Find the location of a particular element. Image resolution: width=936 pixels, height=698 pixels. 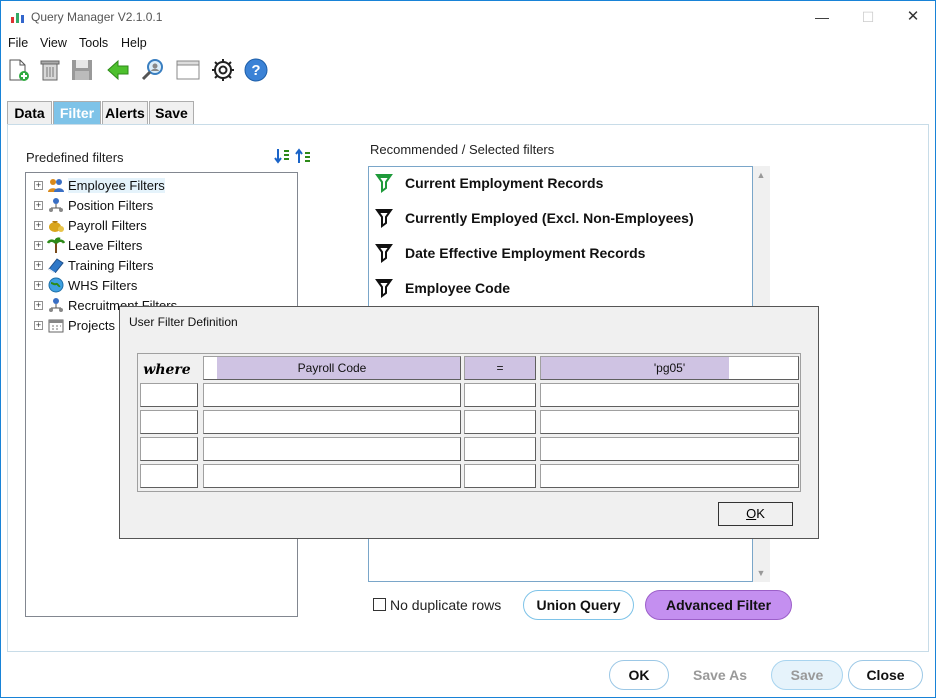

no-duplicate-rows-label: No duplicate rows is located at coordinates (446, 605).